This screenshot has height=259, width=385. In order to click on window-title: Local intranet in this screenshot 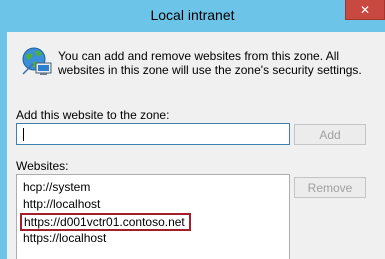, I will do `click(192, 15)`.